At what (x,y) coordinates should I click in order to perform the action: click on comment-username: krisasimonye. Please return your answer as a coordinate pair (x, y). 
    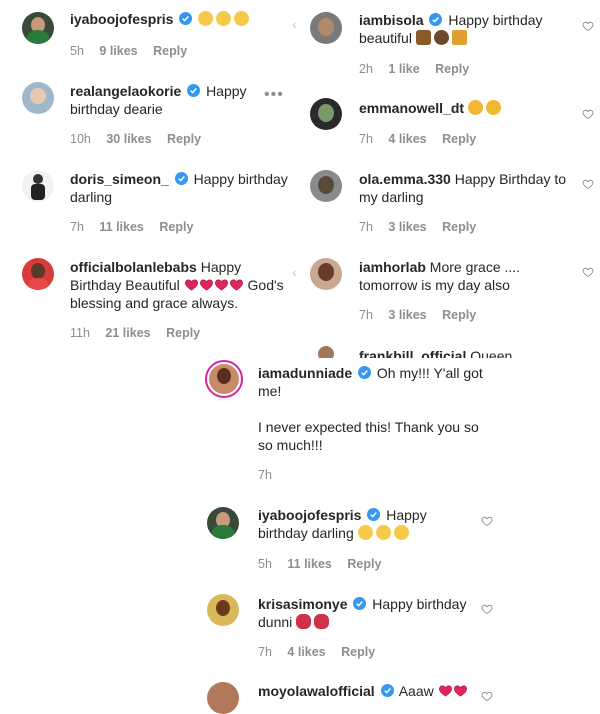
    Looking at the image, I should click on (303, 604).